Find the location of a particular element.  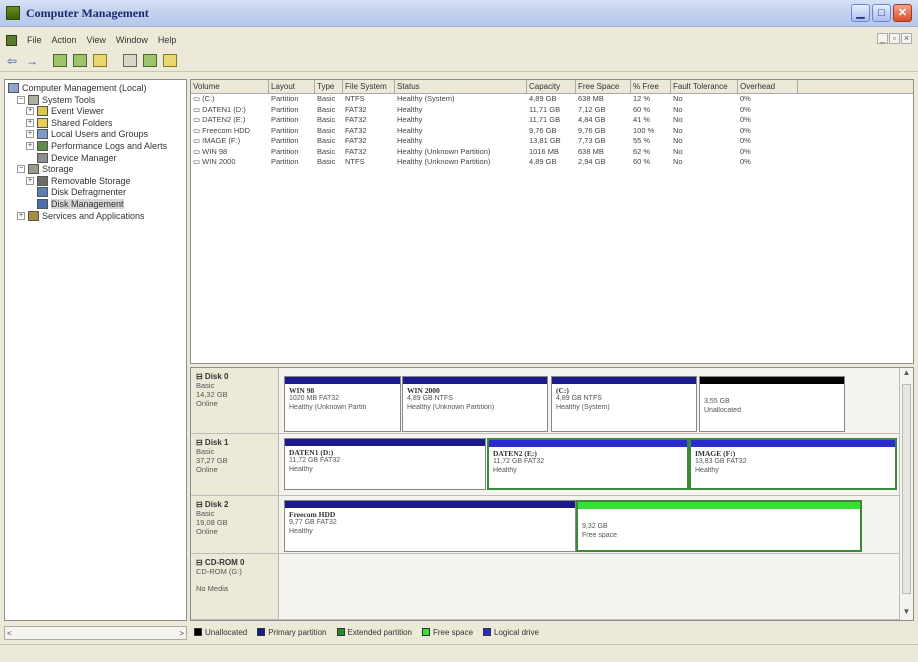

column-header: Volume is located at coordinates (230, 86).